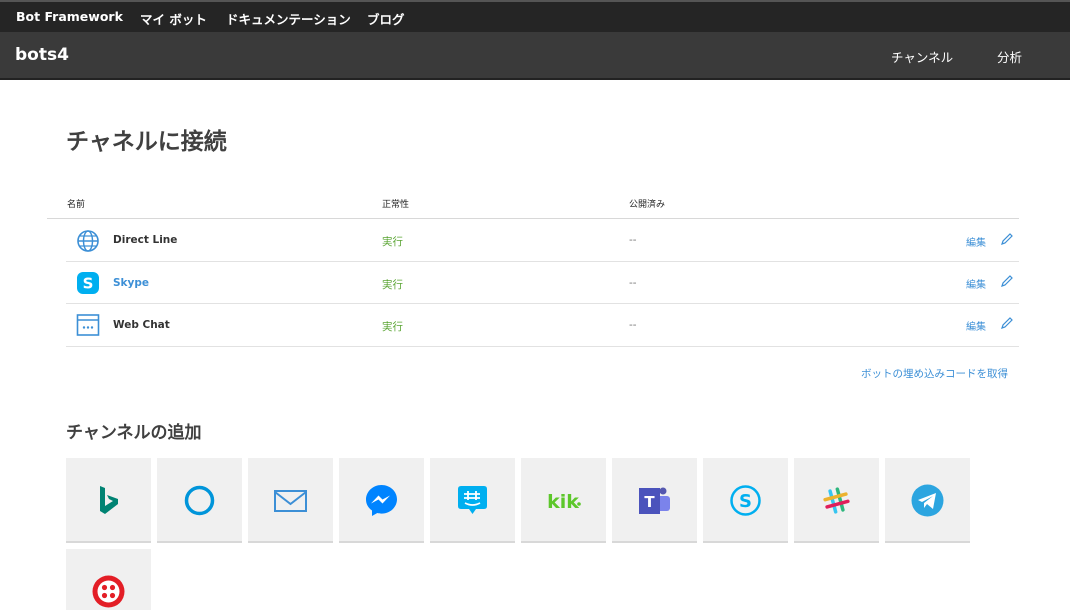 Image resolution: width=1070 pixels, height=610 pixels. What do you see at coordinates (649, 502) in the screenshot?
I see `svg-text: T` at bounding box center [649, 502].